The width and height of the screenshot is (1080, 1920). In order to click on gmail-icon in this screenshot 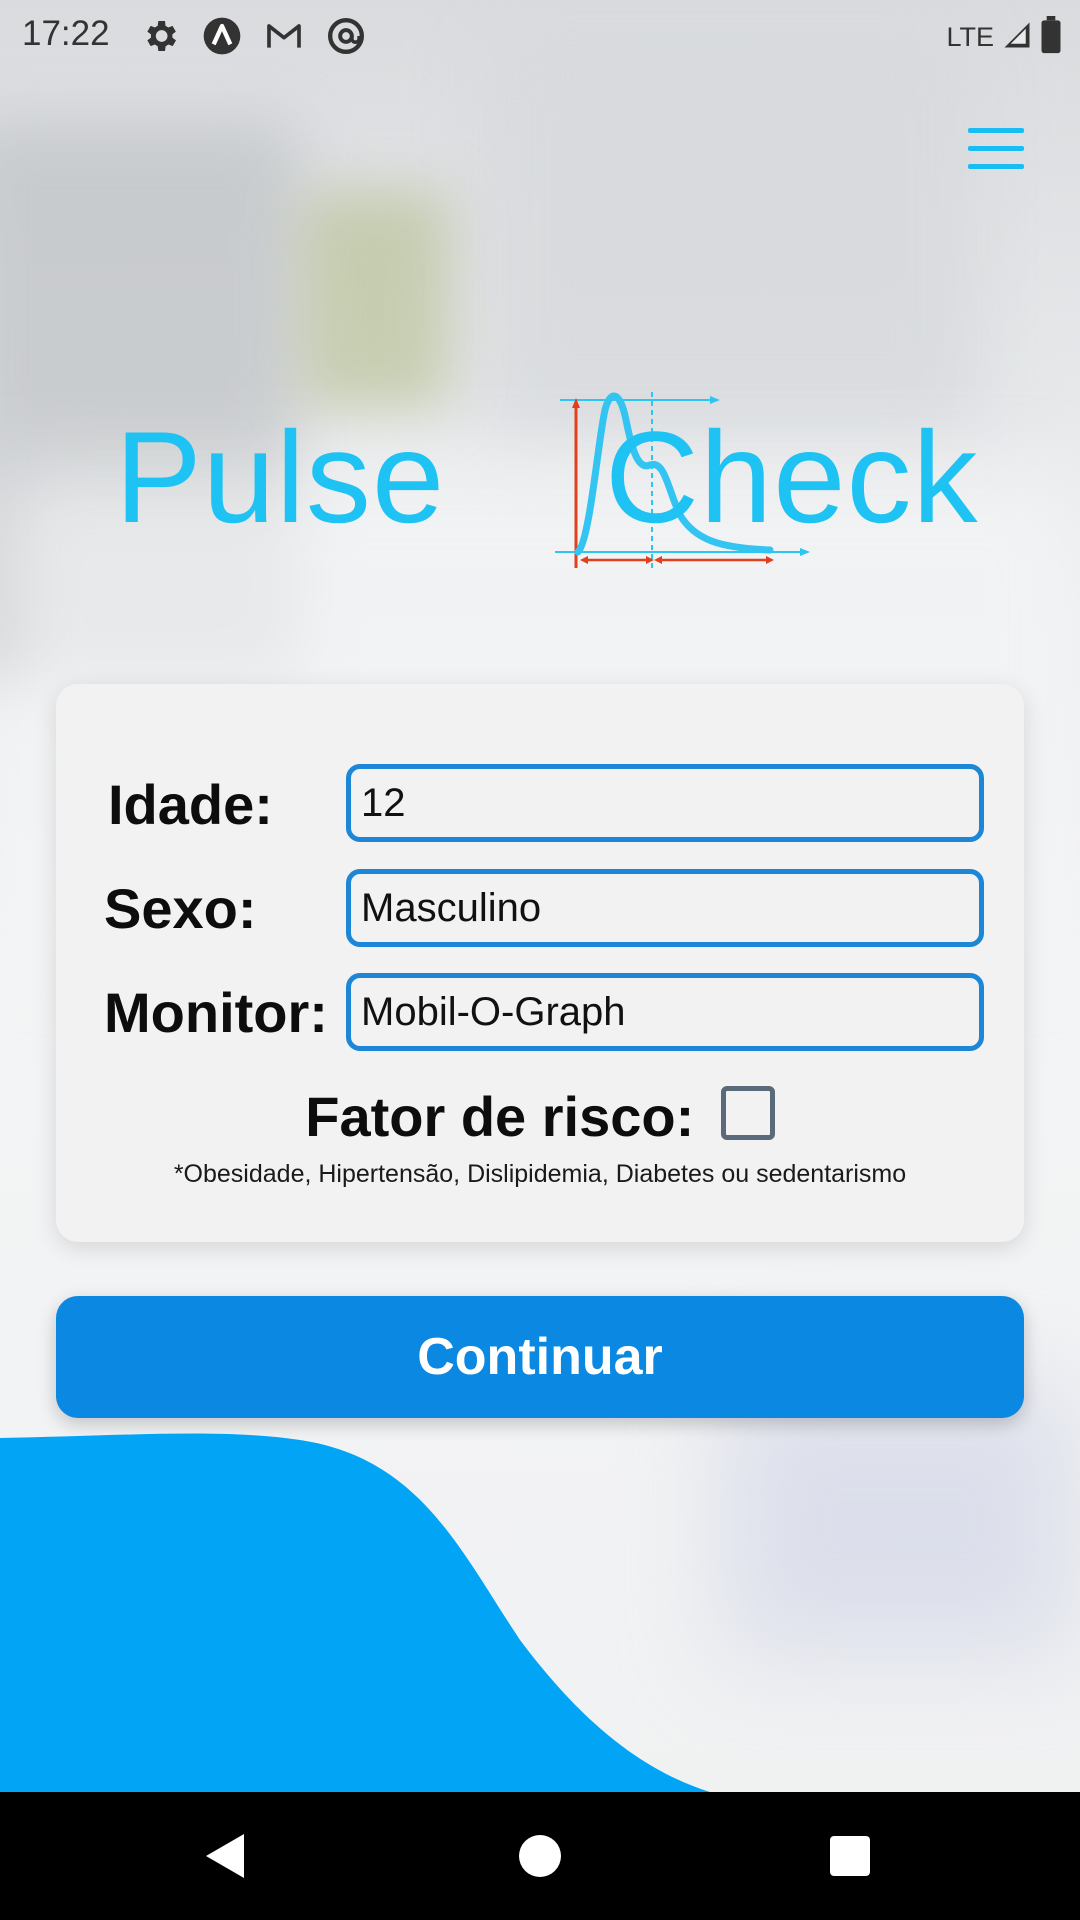, I will do `click(284, 36)`.